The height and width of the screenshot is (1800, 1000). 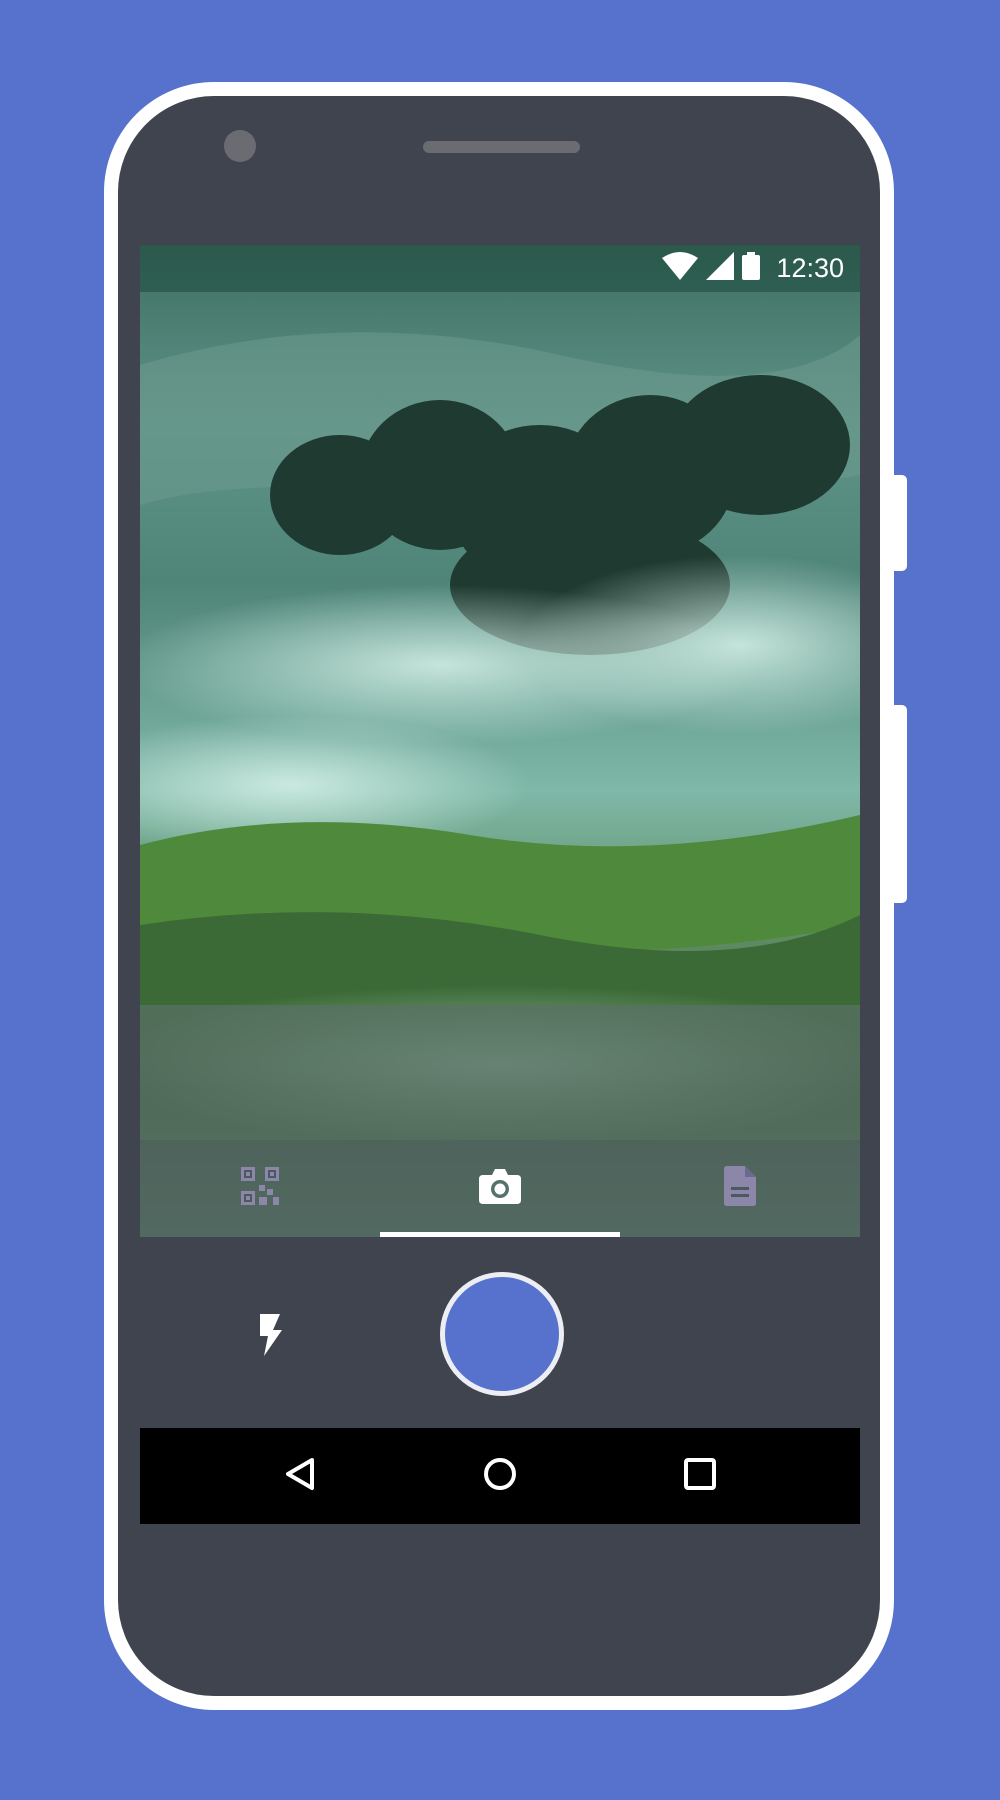 I want to click on status-time: 12:30, so click(x=810, y=268).